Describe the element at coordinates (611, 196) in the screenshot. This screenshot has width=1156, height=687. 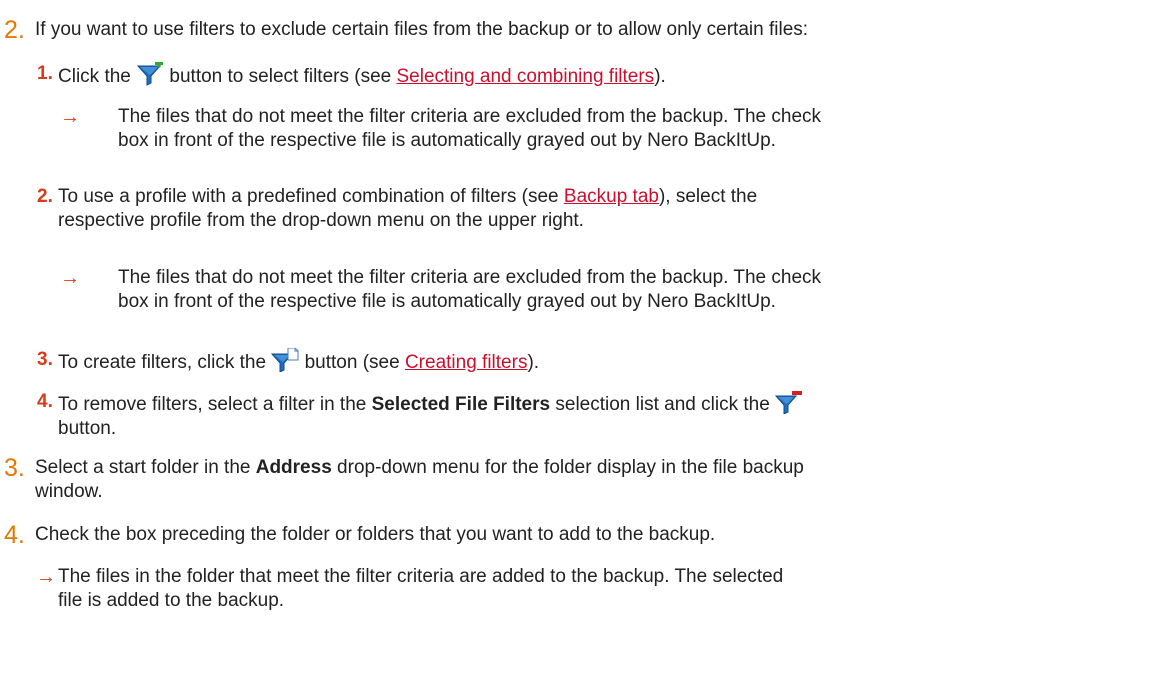
I see `link-backup-tab: Backup tab` at that location.